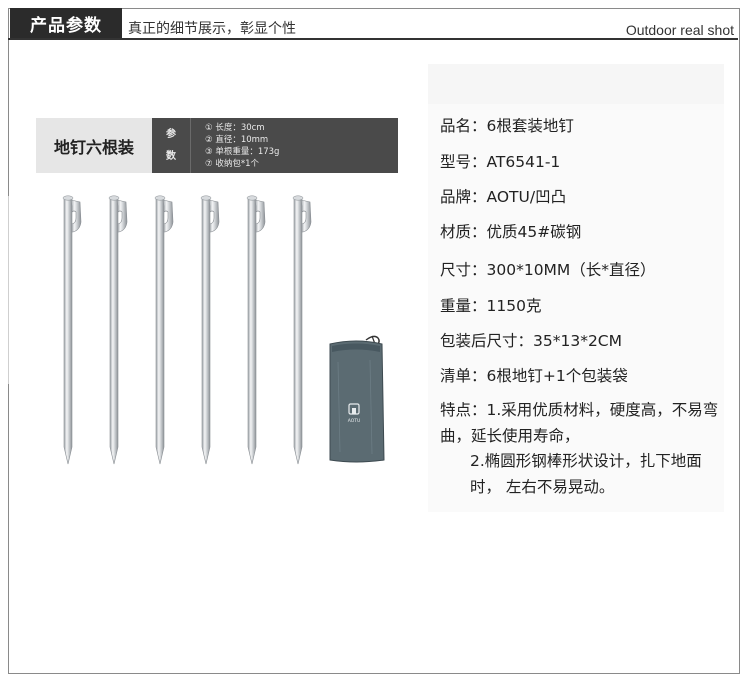  Describe the element at coordinates (579, 423) in the screenshot. I see `spec-features-1: 特点：1.采用优质材料，硬度高，不易弯曲，延长使用寿命，` at that location.